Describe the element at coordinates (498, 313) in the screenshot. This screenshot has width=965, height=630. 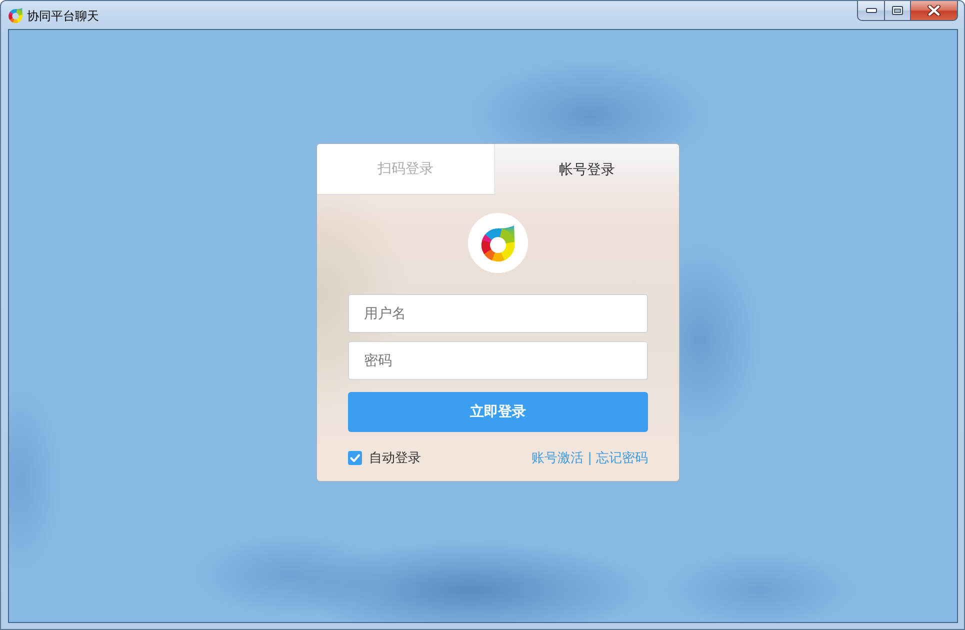
I see `input-field: 用户名` at that location.